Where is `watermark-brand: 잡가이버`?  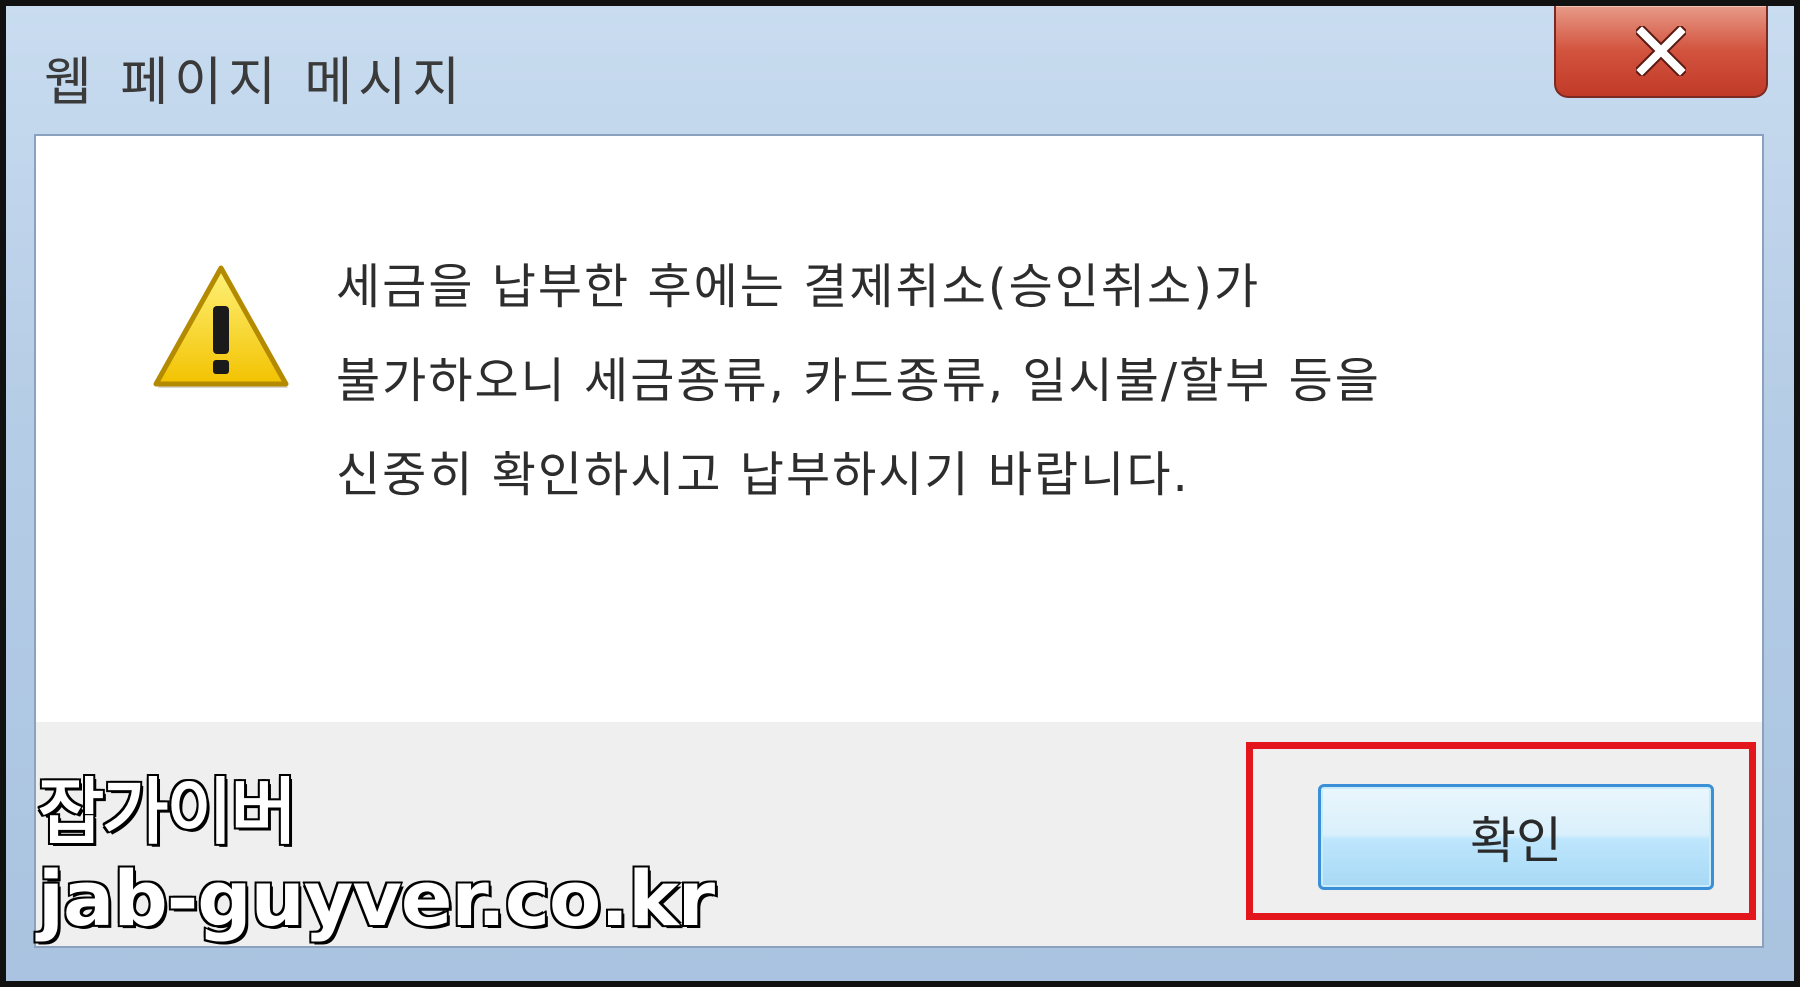
watermark-brand: 잡가이버 is located at coordinates (167, 812).